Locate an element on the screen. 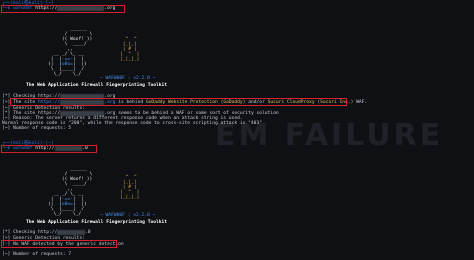  redacted-host: xxxxxxxxxx is located at coordinates (71, 232).